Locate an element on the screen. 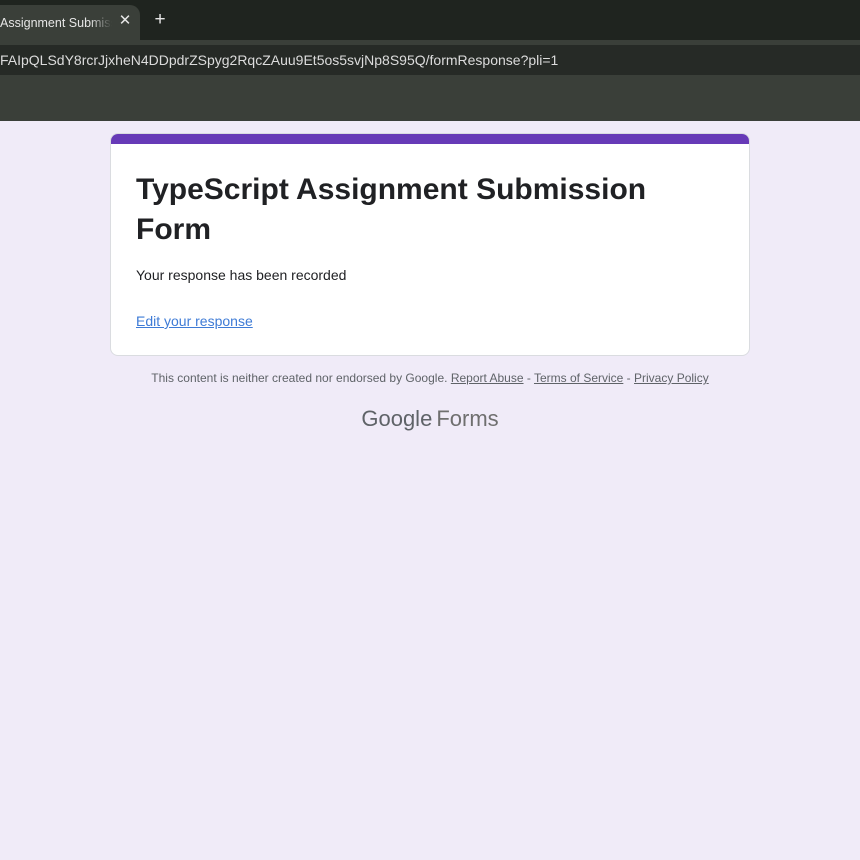 The height and width of the screenshot is (860, 860). brand-google: Google is located at coordinates (397, 418).